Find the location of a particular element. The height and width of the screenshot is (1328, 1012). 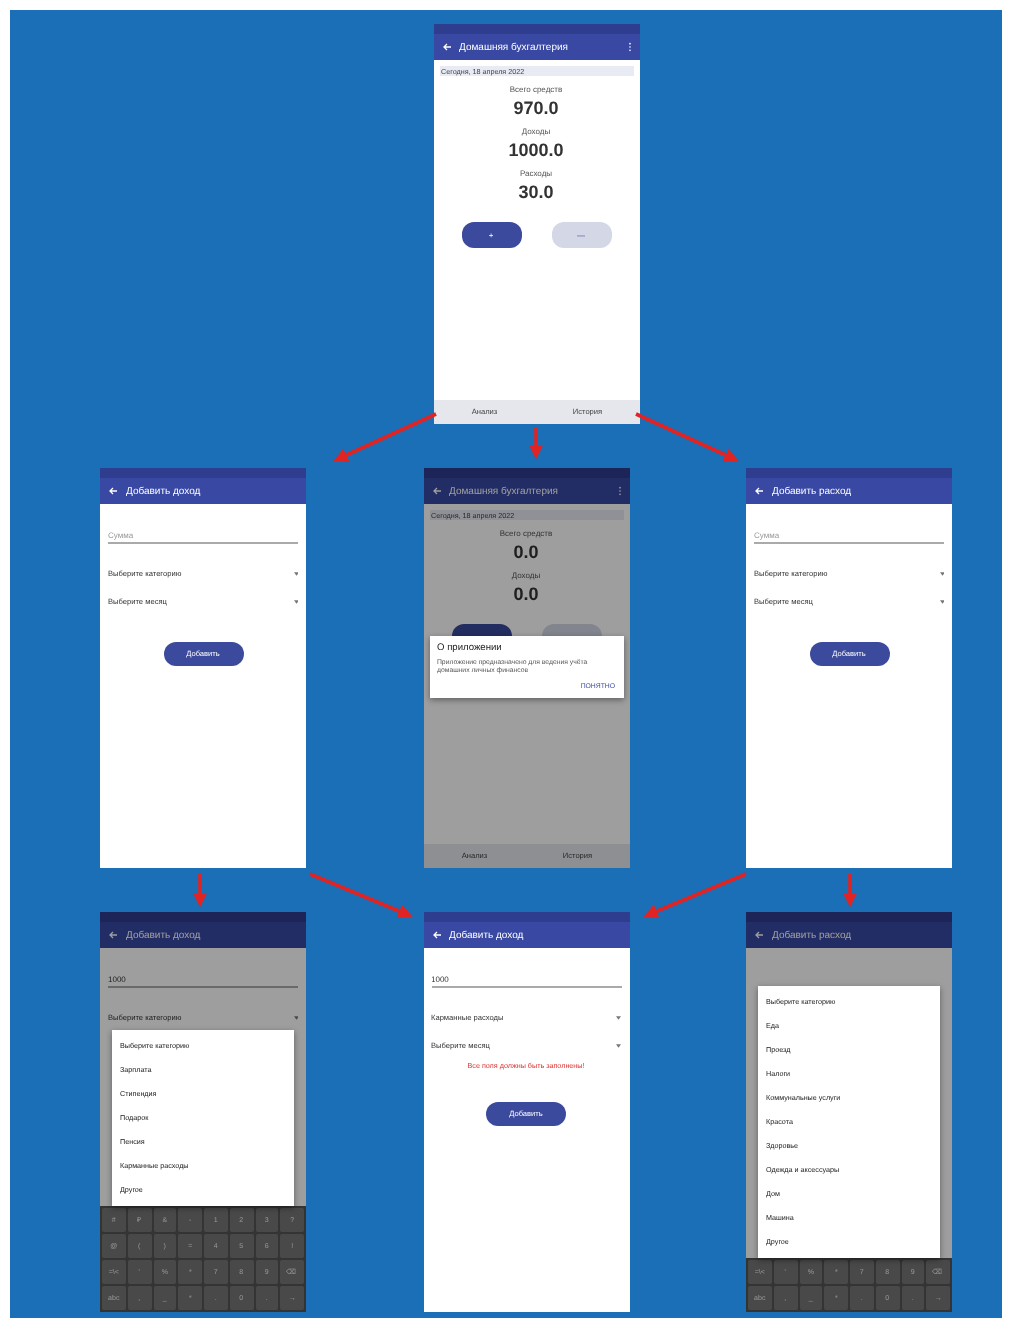

stat-value: 970.0 is located at coordinates (536, 108).